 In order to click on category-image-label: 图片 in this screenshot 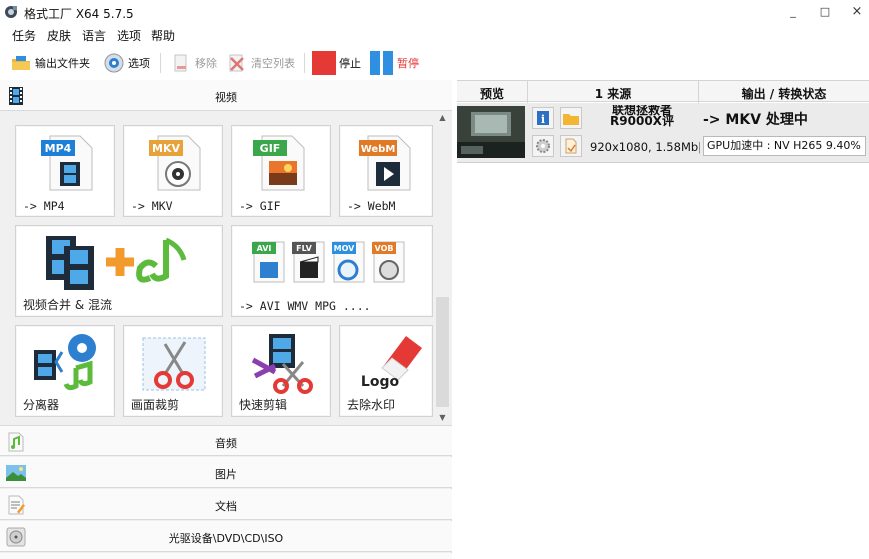, I will do `click(226, 474)`.